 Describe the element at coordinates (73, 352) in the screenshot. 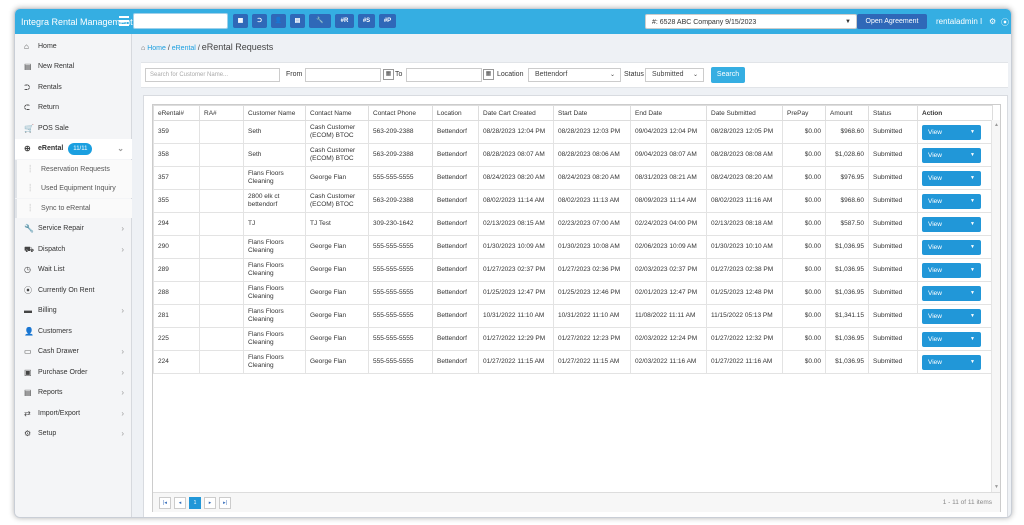

I see `sidebar-item-cash-drawer: ▭ Cash Drawer ›` at that location.